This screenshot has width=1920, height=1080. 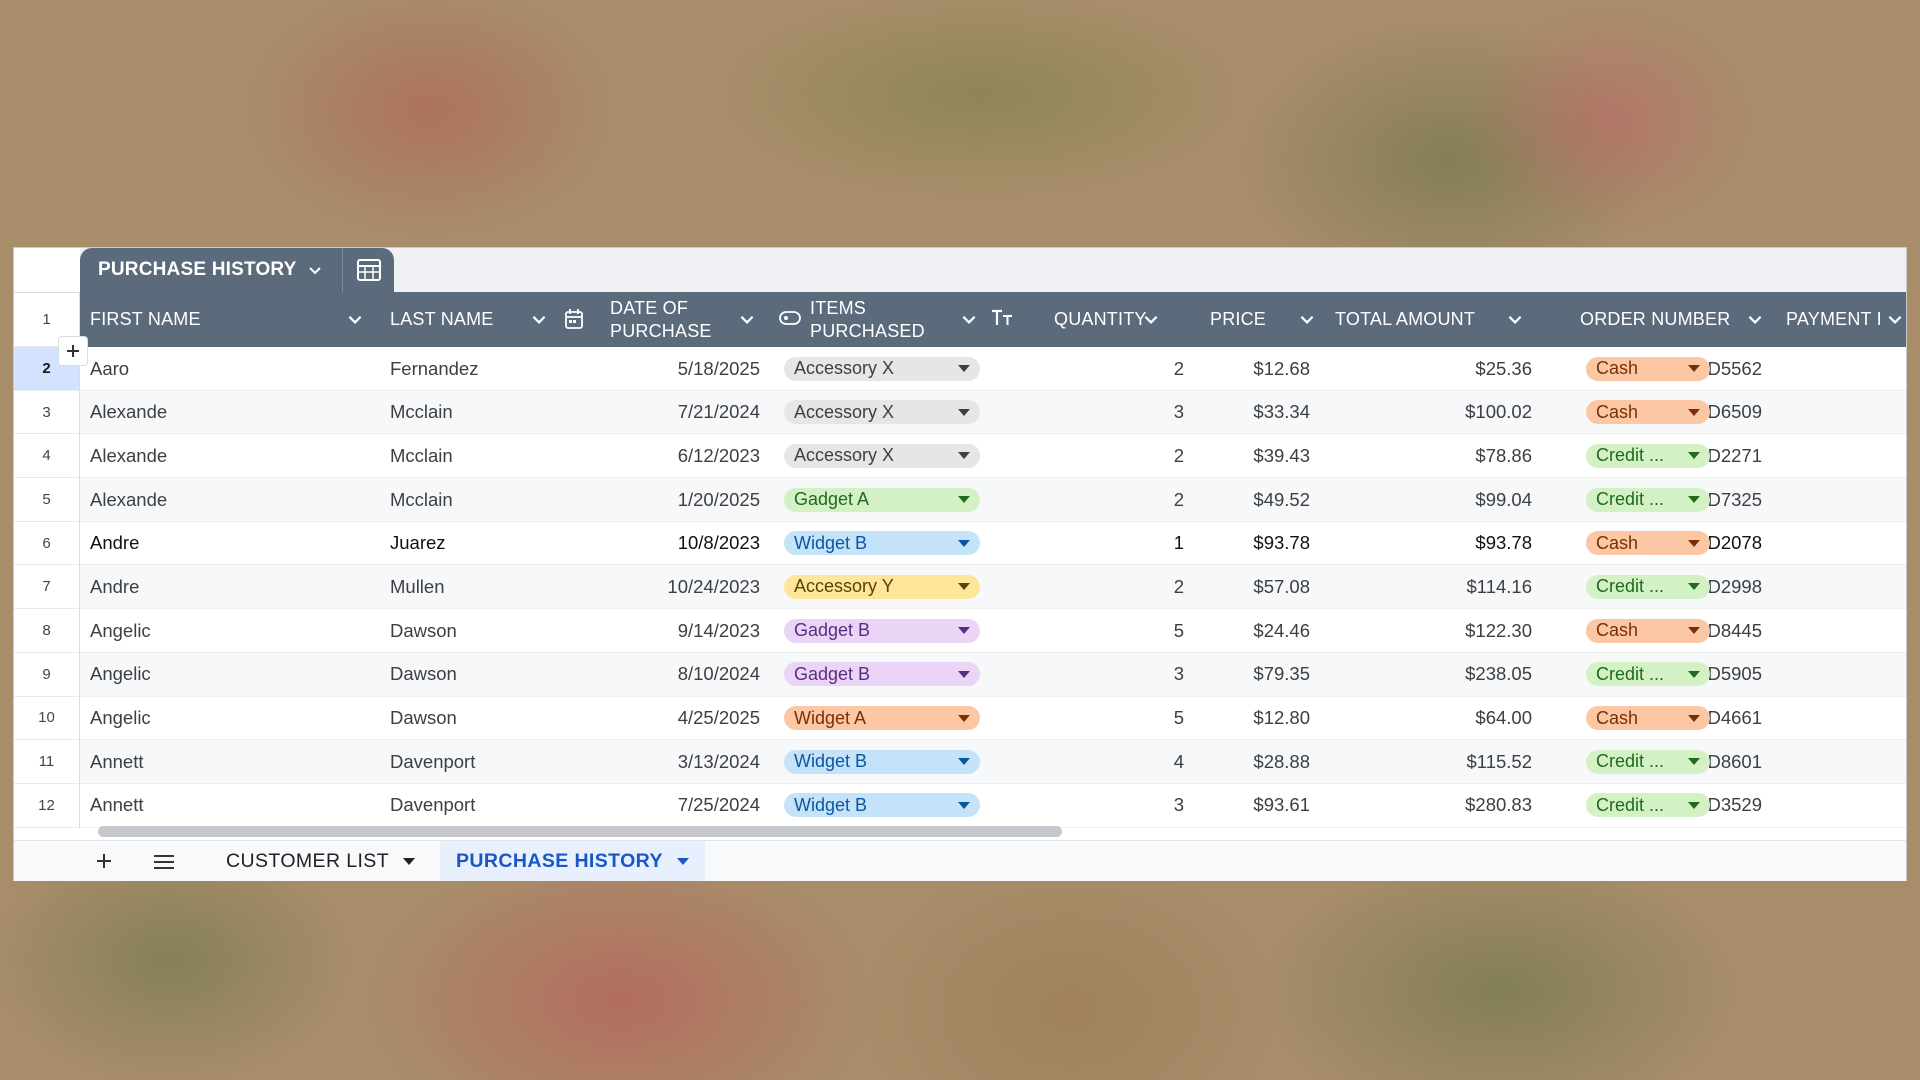 What do you see at coordinates (47, 631) in the screenshot?
I see `row-number: 8` at bounding box center [47, 631].